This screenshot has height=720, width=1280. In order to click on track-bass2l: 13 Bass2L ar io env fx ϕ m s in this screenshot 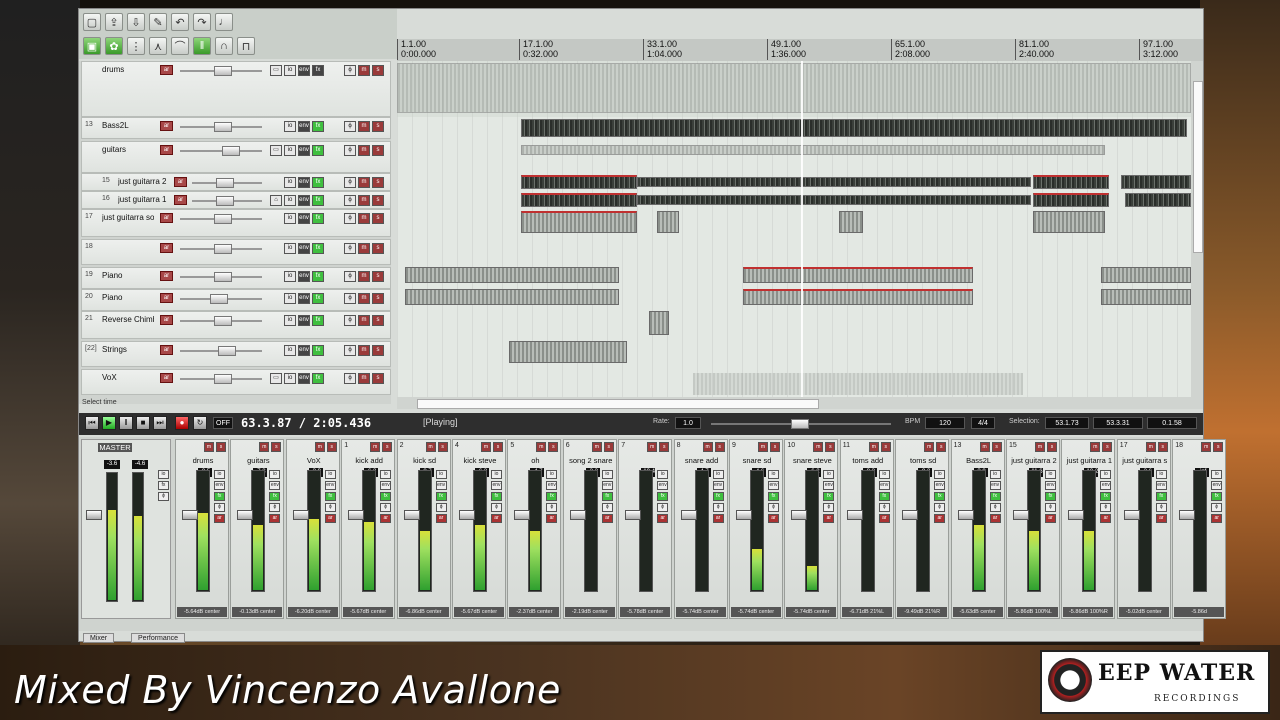, I will do `click(236, 128)`.